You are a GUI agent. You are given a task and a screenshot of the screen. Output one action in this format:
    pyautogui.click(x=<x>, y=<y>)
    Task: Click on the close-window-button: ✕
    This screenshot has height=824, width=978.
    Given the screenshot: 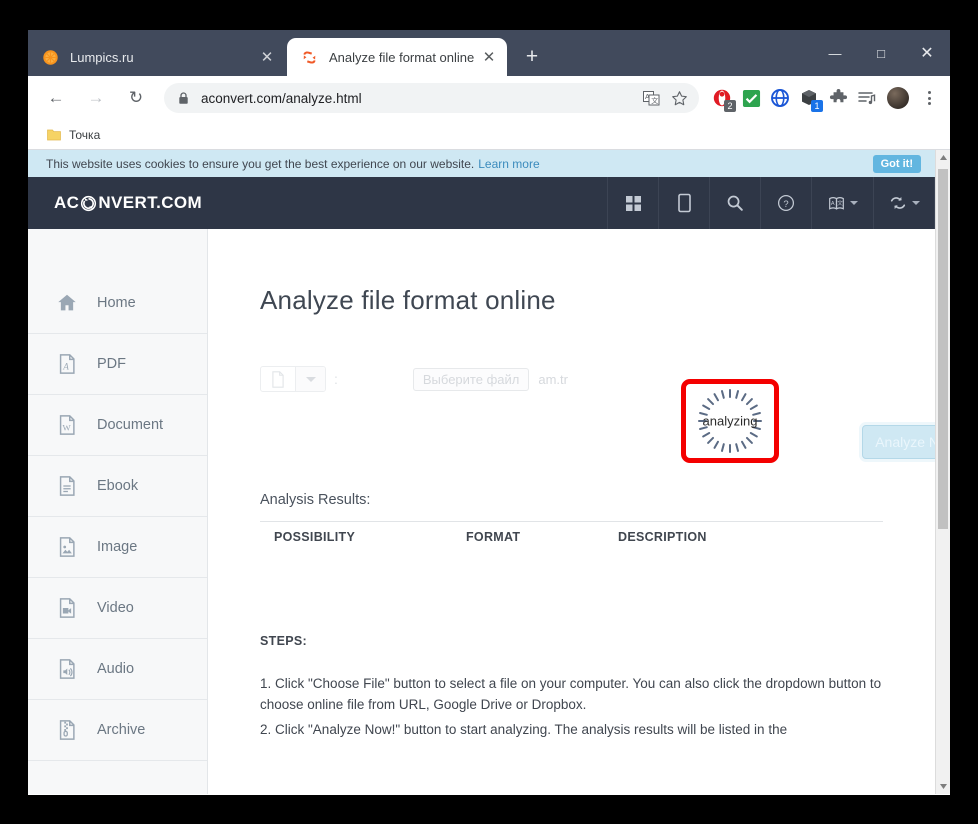 What is the action you would take?
    pyautogui.click(x=927, y=53)
    